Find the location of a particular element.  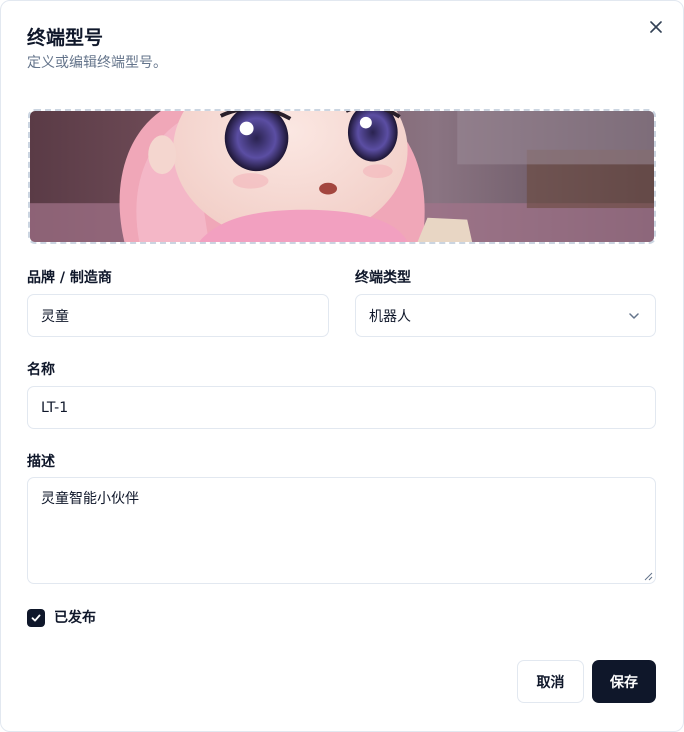

name-value: LT-1 is located at coordinates (55, 407).